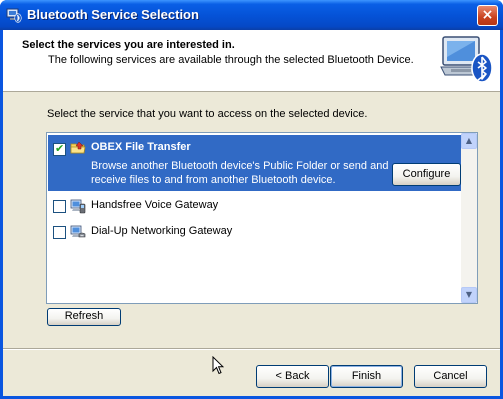 Image resolution: width=503 pixels, height=399 pixels. I want to click on dialup-icon, so click(78, 231).